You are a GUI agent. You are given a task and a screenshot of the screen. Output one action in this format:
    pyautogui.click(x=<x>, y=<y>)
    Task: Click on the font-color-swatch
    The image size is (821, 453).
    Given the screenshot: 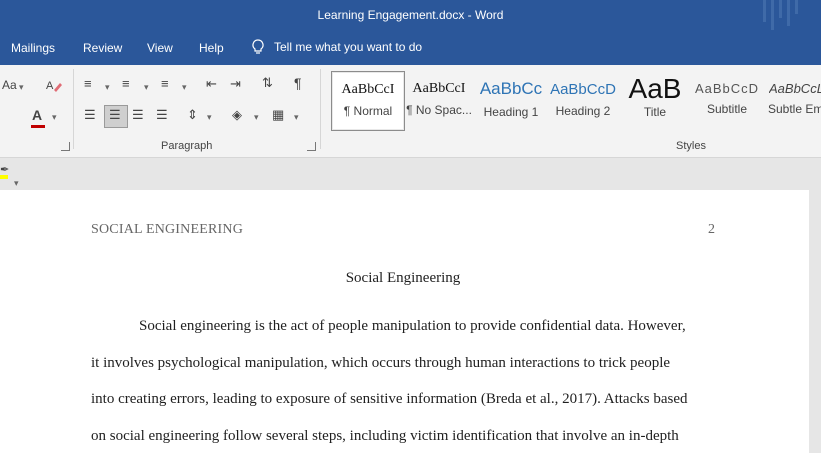 What is the action you would take?
    pyautogui.click(x=38, y=126)
    